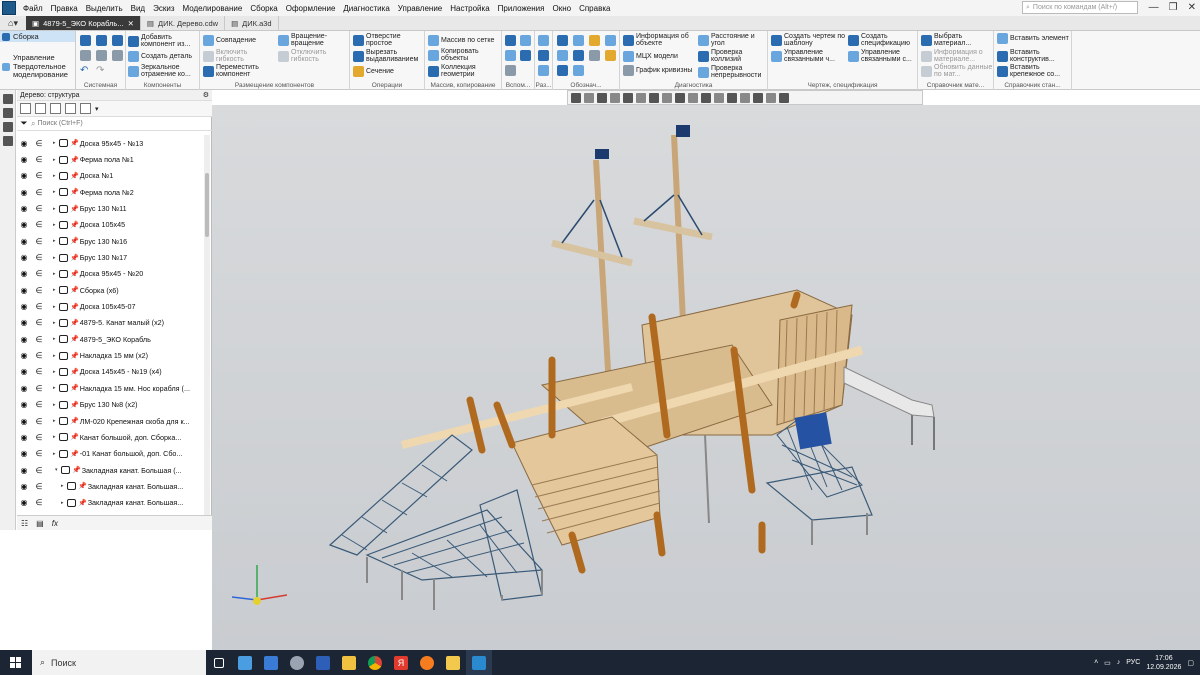 This screenshot has width=1200, height=675. What do you see at coordinates (594, 40) in the screenshot?
I see `roughness-icon` at bounding box center [594, 40].